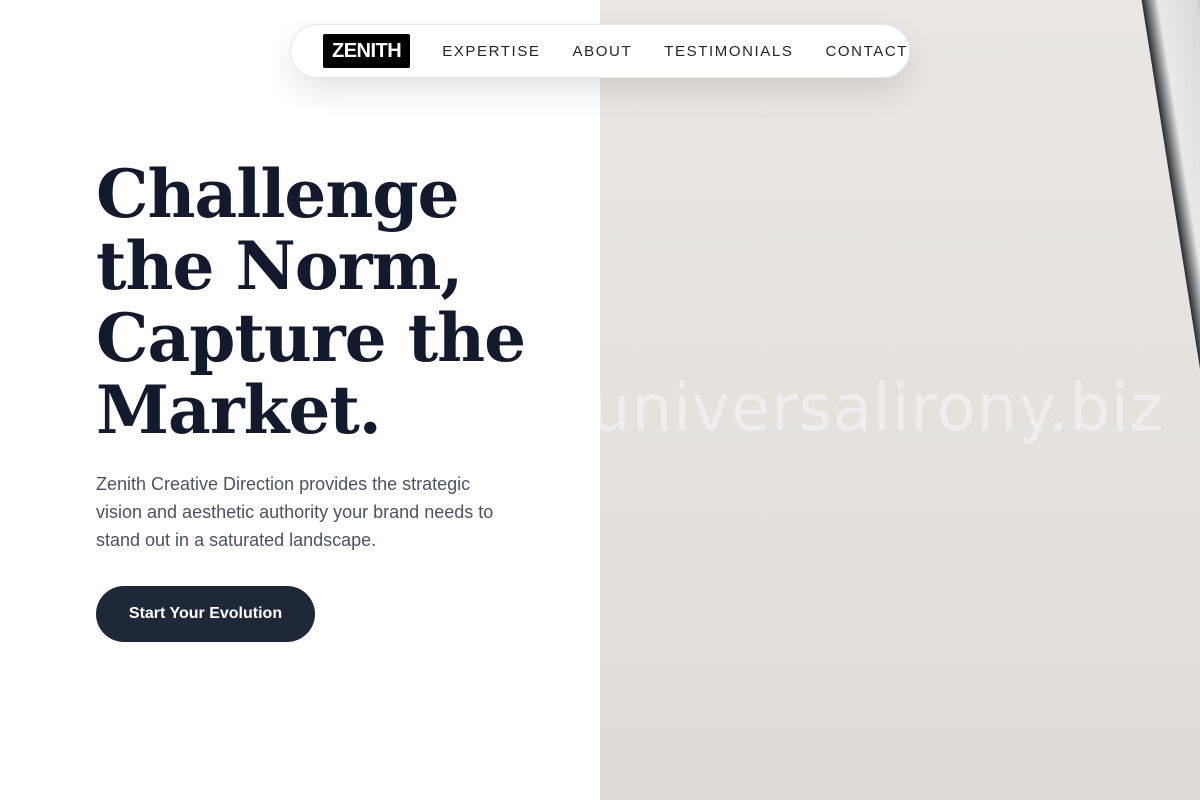  Describe the element at coordinates (866, 51) in the screenshot. I see `nav-link-contact: CONTACT` at that location.